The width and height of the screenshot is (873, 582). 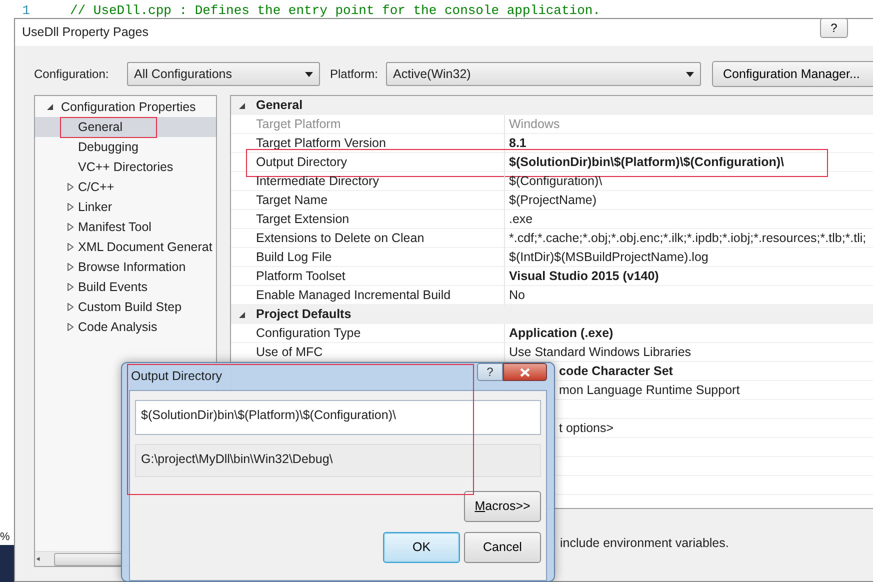 What do you see at coordinates (552, 105) in the screenshot?
I see `category-header: General` at bounding box center [552, 105].